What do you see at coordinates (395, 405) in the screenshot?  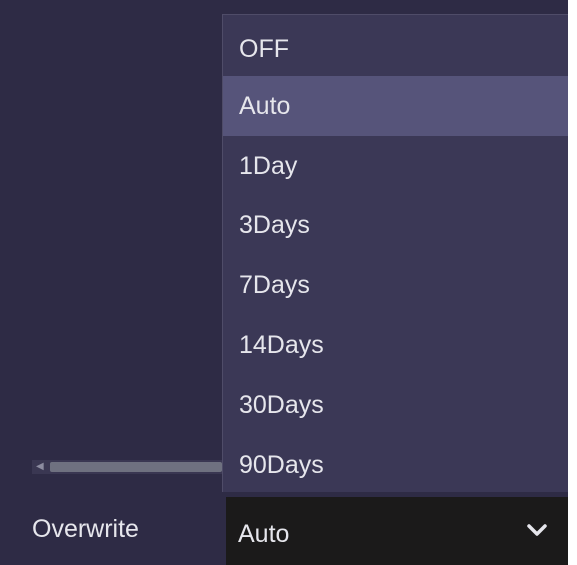 I see `option-30days: 30Days` at bounding box center [395, 405].